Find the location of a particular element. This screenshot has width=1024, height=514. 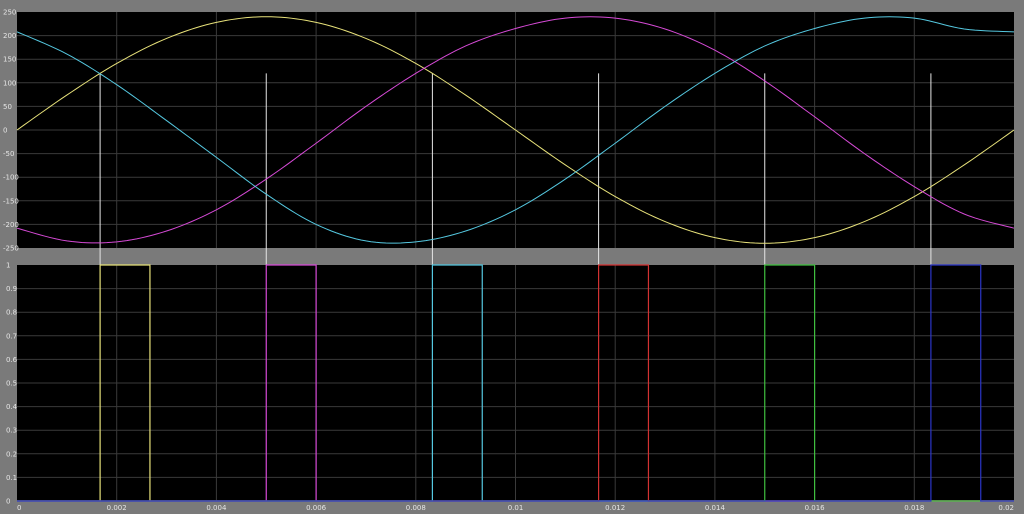

bottom-y-tick-label: 0 is located at coordinates (8, 502).